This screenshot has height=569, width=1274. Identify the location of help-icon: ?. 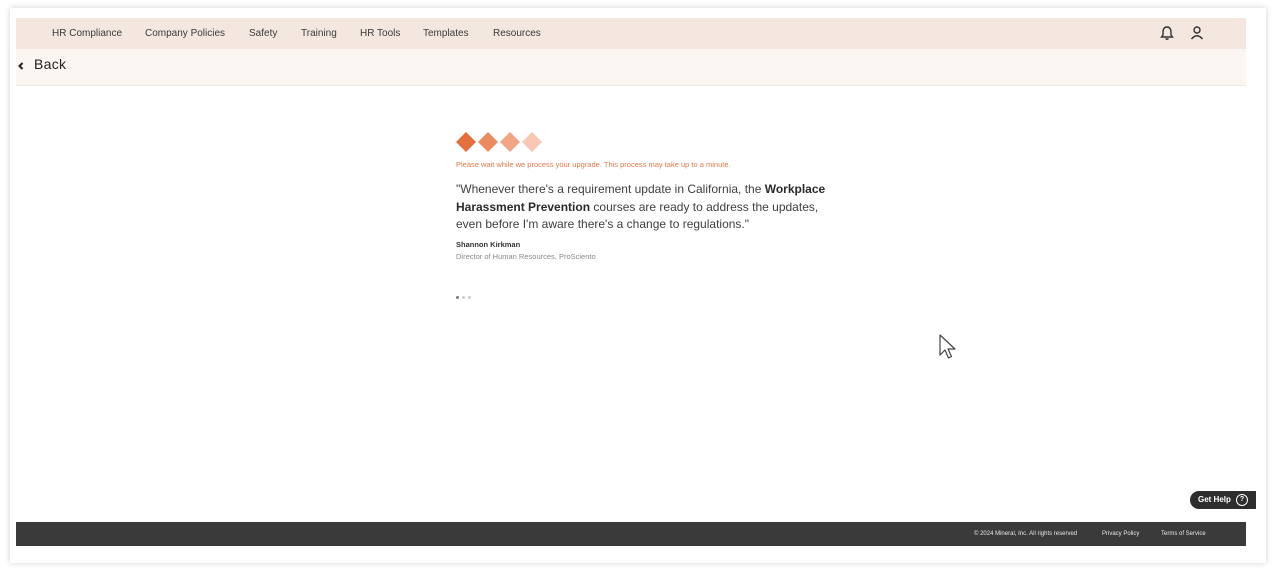
(1242, 500).